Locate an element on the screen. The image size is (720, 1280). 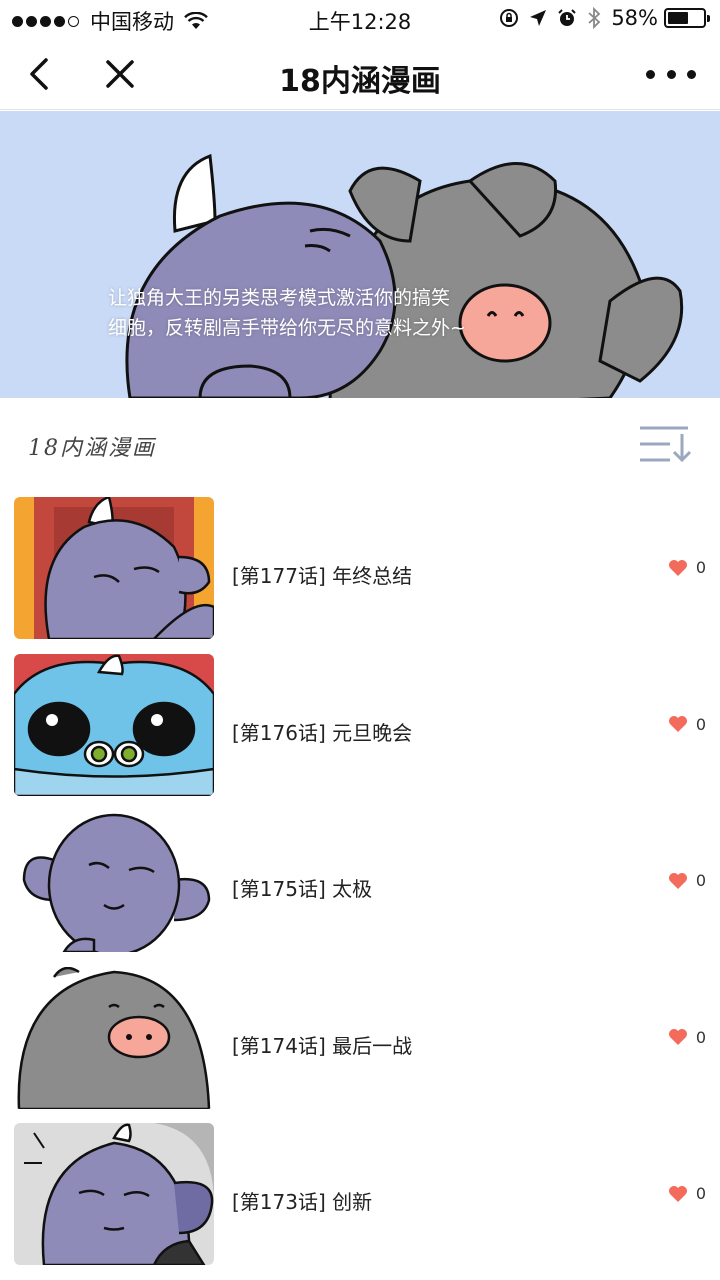
back-button is located at coordinates (42, 74).